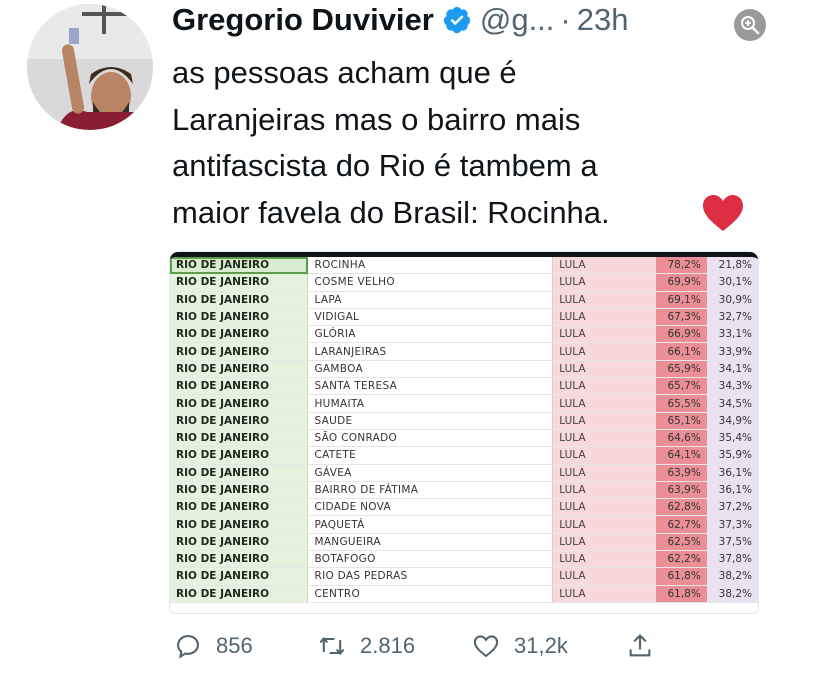 The height and width of the screenshot is (674, 819). Describe the element at coordinates (681, 455) in the screenshot. I see `lula-percent-cell: 64,1%` at that location.